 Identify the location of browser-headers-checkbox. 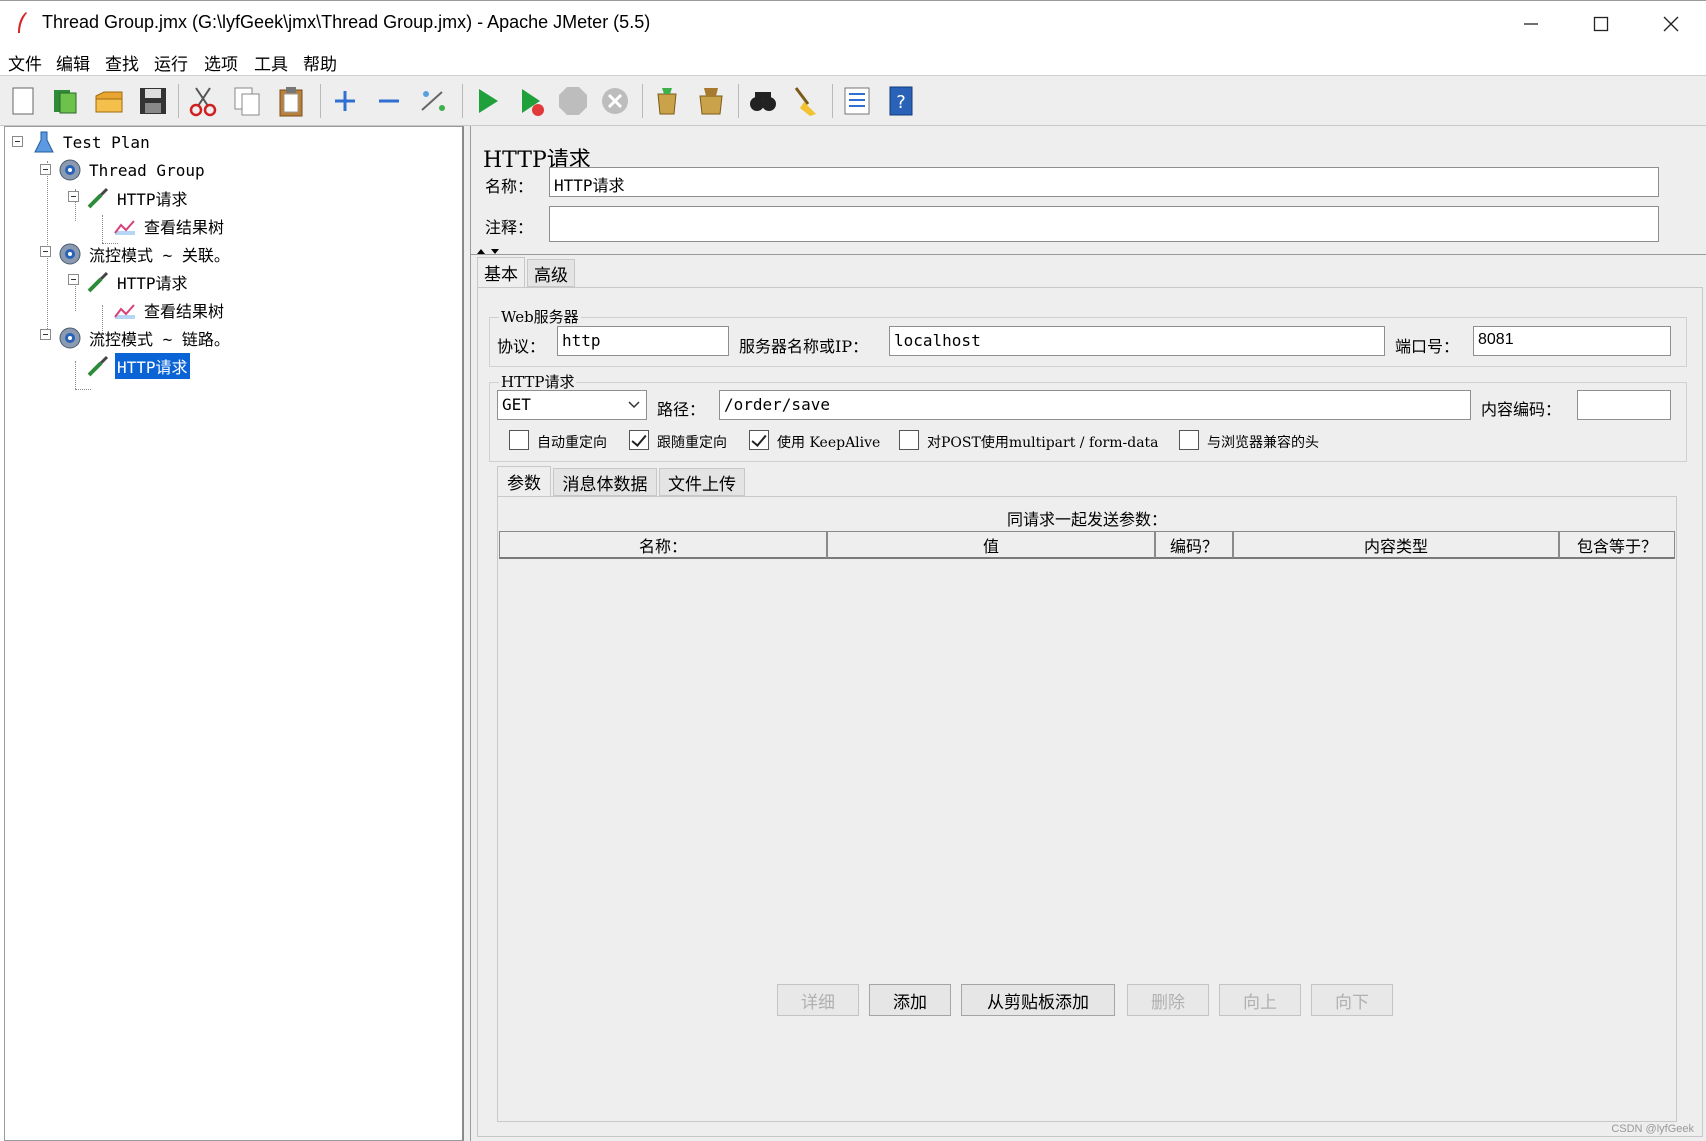
(1189, 440).